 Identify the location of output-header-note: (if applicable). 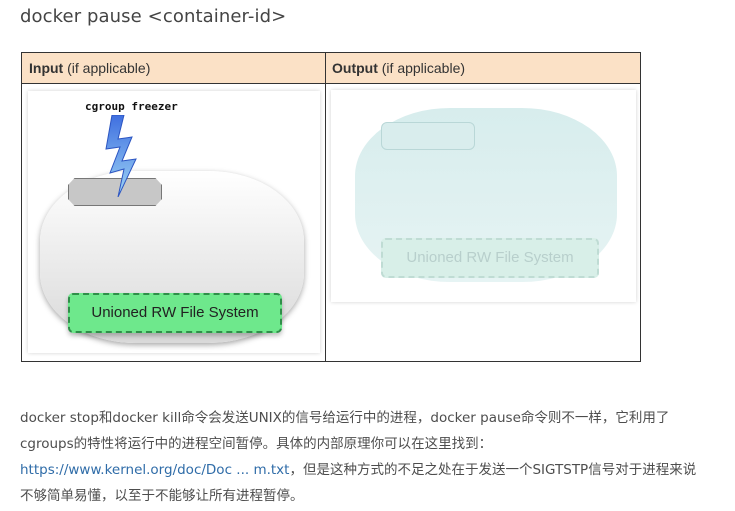
(421, 68).